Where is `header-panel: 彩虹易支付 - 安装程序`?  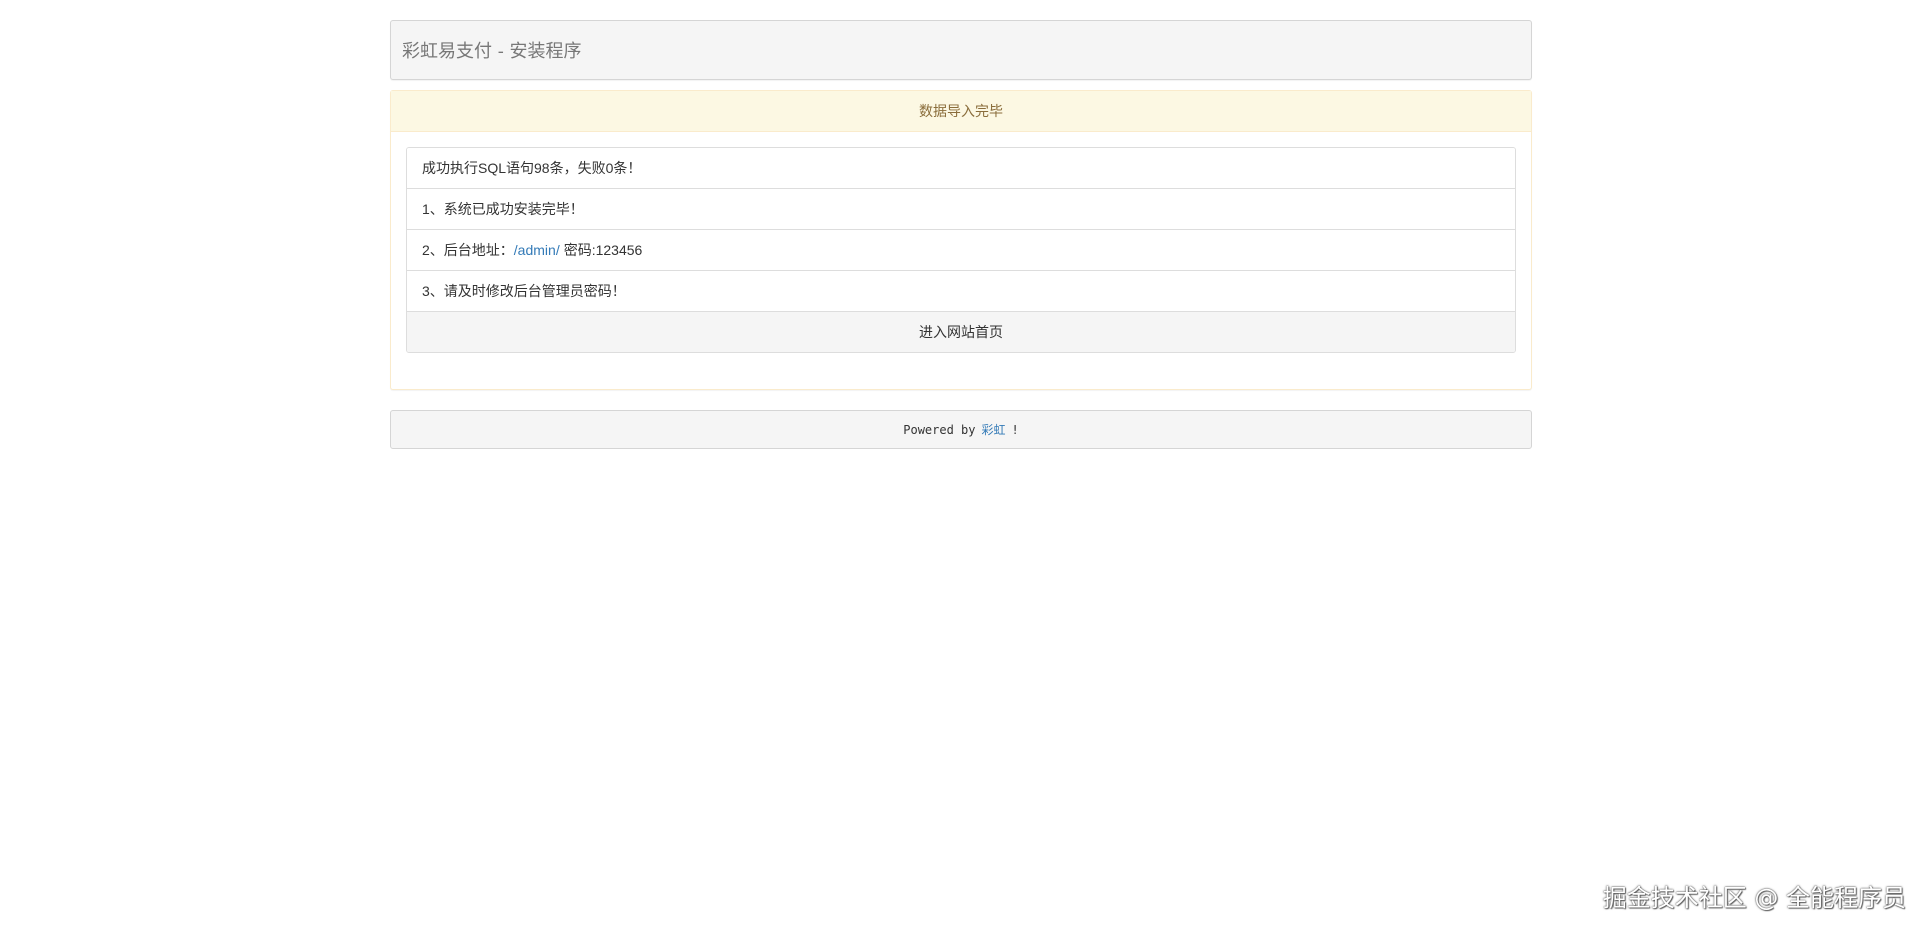
header-panel: 彩虹易支付 - 安装程序 is located at coordinates (961, 50).